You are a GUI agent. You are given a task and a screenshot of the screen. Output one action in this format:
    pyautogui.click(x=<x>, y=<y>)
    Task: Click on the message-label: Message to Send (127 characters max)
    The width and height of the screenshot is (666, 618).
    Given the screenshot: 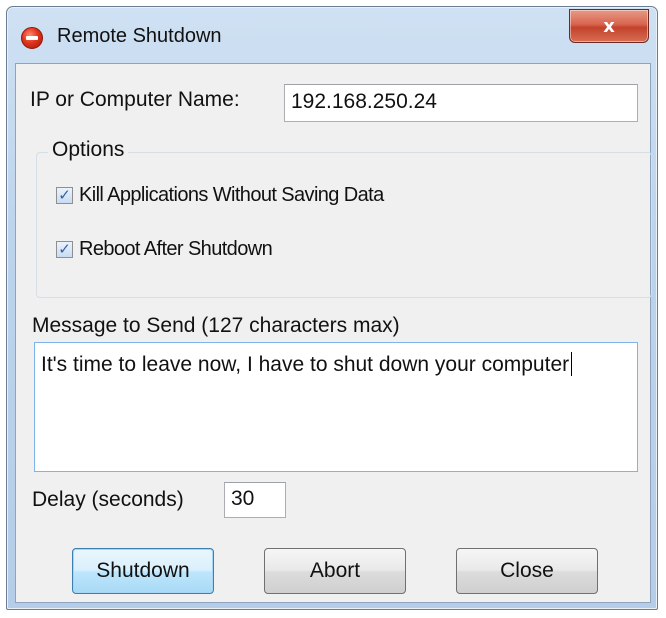 What is the action you would take?
    pyautogui.click(x=216, y=325)
    